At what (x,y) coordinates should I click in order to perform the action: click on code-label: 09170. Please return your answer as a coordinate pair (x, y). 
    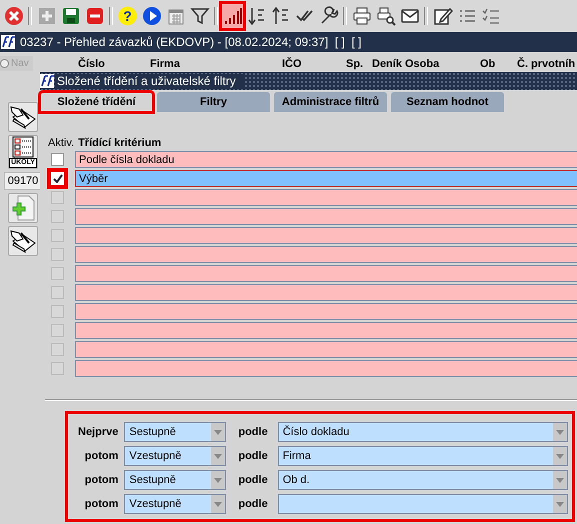
    Looking at the image, I should click on (23, 181).